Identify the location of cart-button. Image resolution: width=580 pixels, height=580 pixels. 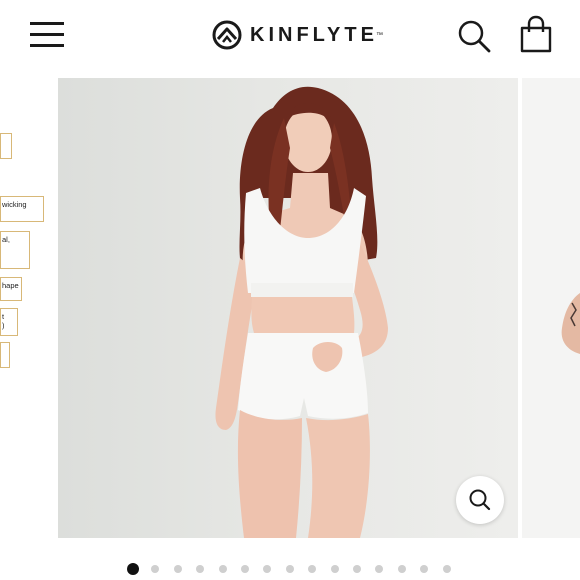
(536, 34).